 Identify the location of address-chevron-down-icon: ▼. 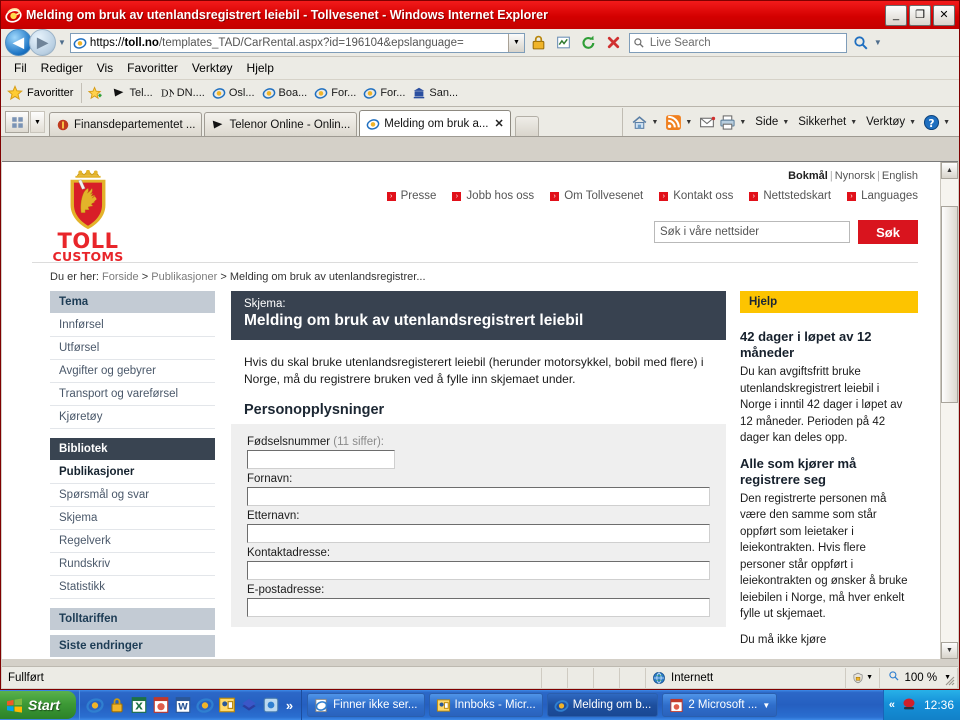
(515, 42).